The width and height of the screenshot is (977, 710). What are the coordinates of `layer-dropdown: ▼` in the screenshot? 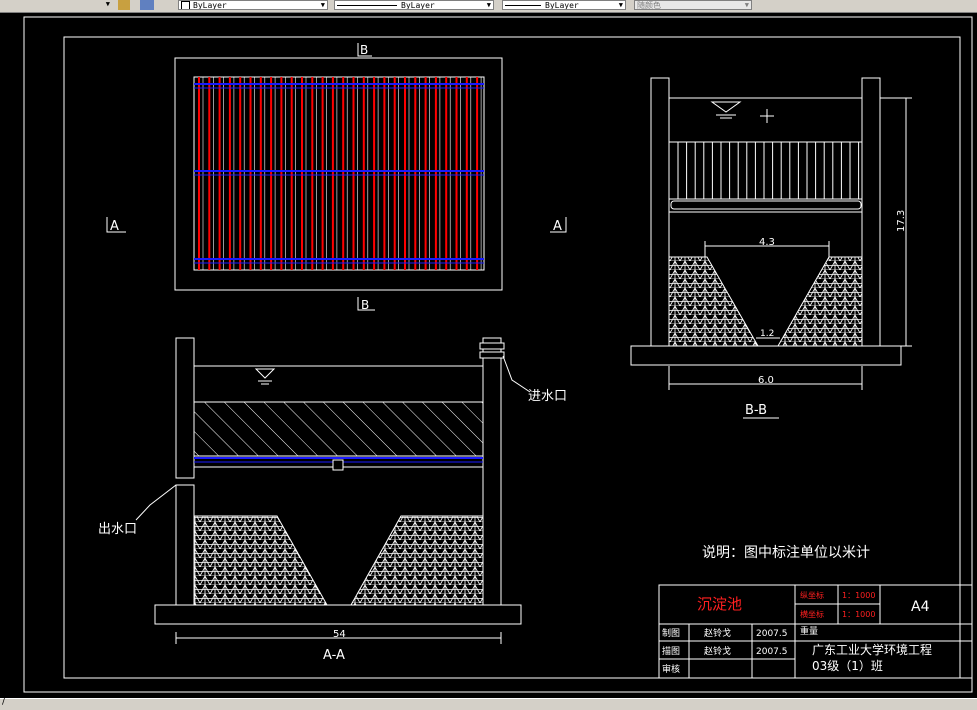 It's located at (56, 5).